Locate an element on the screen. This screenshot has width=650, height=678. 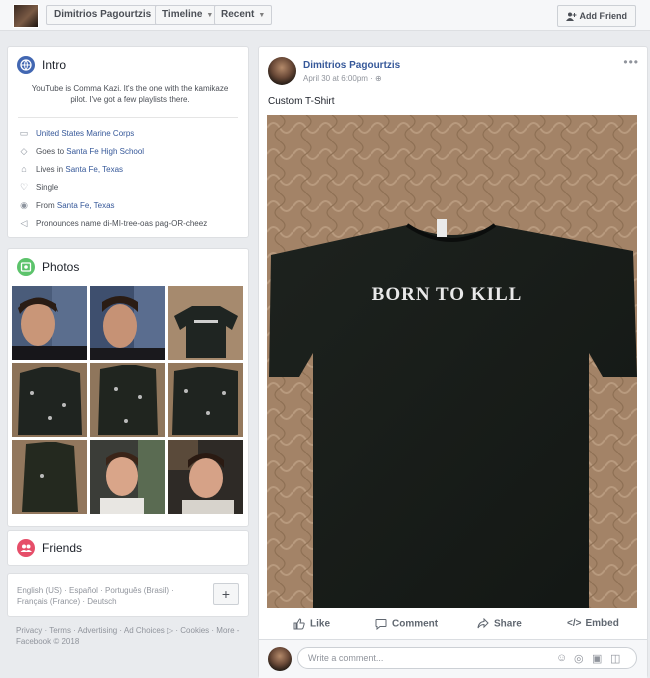
comment-button: Comment is located at coordinates (407, 624).